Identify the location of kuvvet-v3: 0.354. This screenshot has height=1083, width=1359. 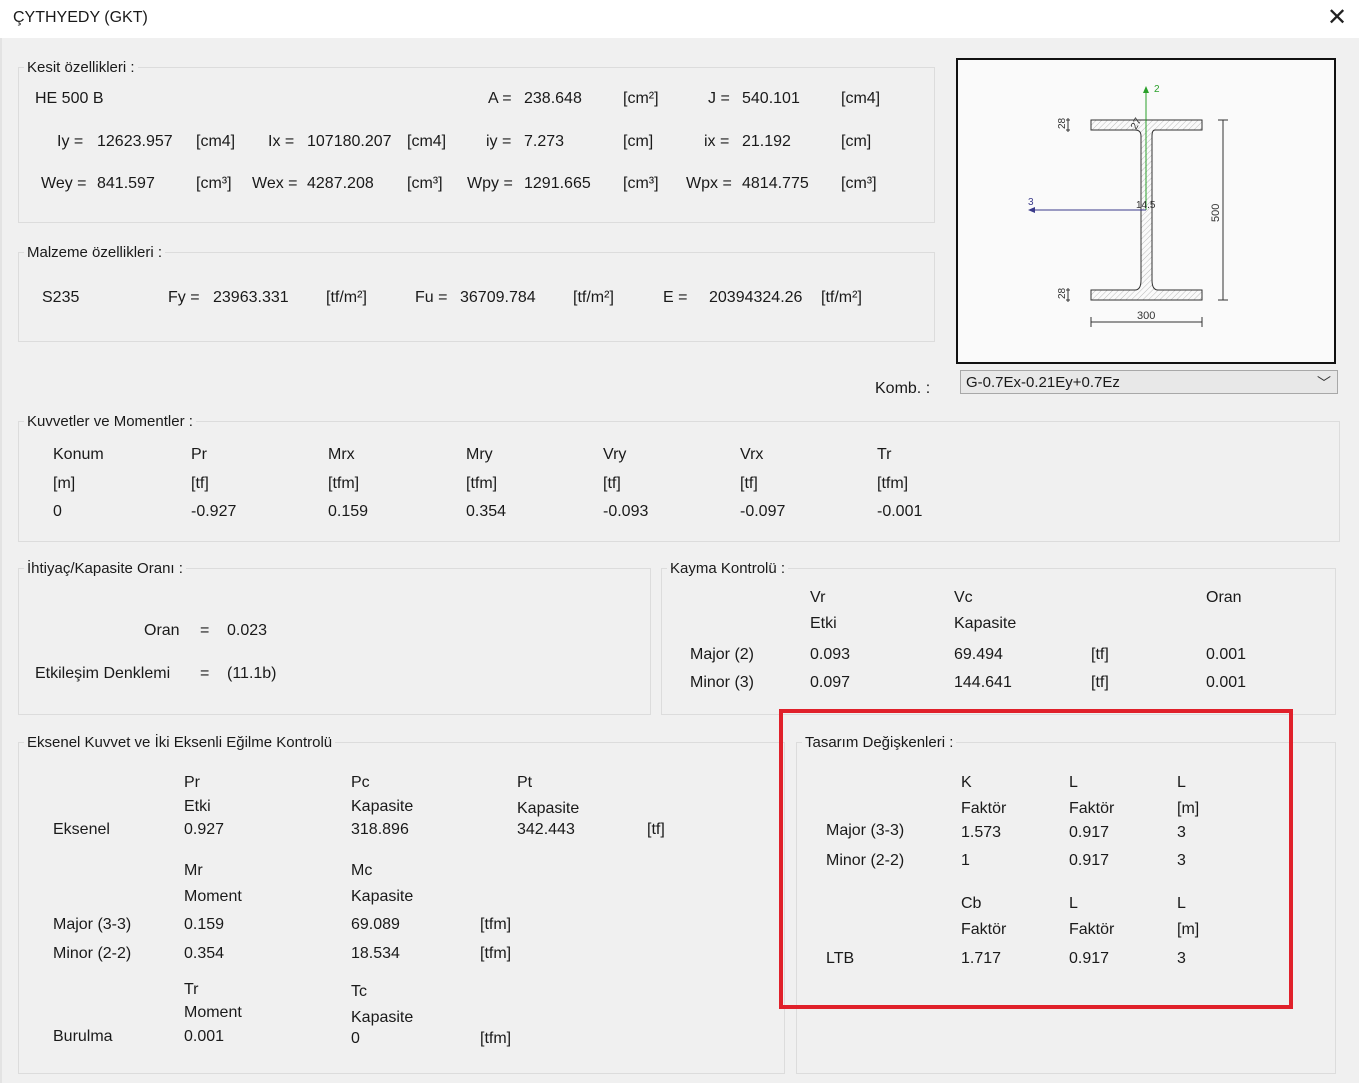
(486, 511).